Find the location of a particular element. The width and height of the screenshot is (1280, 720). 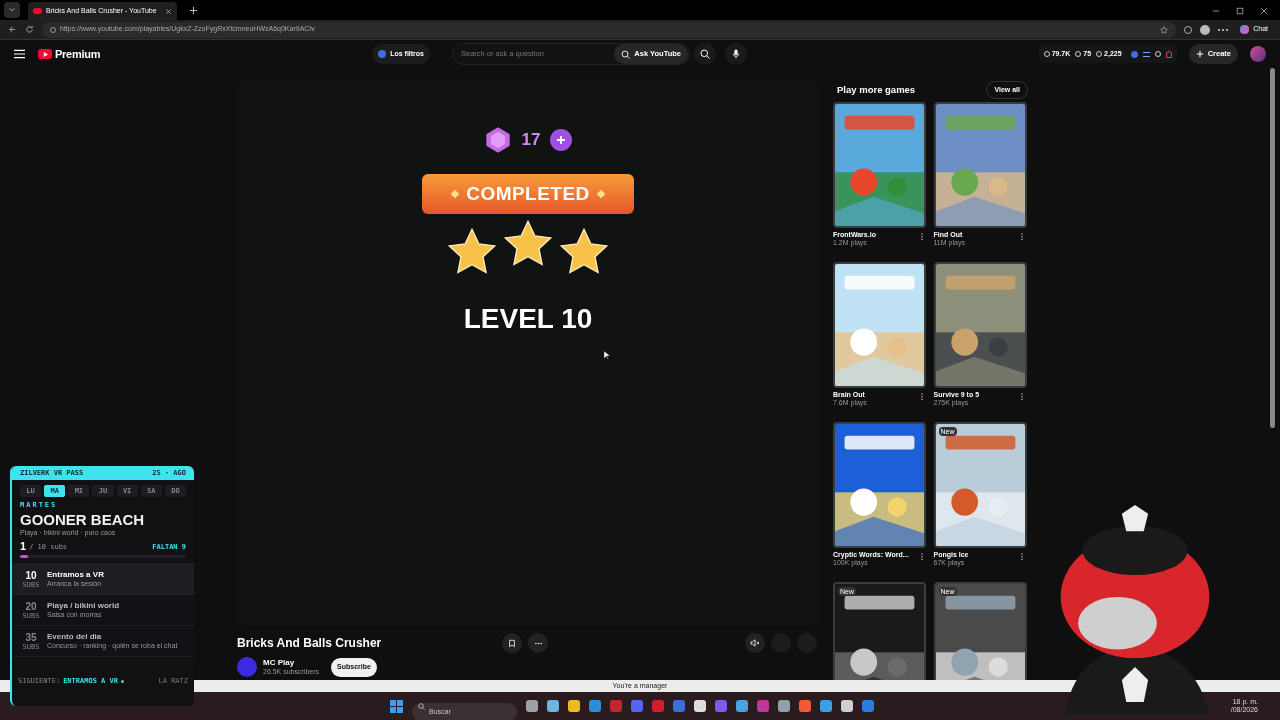

save-button is located at coordinates (512, 643).